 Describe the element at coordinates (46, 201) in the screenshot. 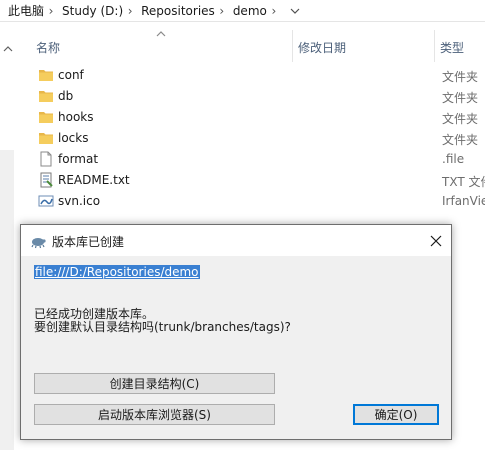

I see `ico-file-icon` at that location.